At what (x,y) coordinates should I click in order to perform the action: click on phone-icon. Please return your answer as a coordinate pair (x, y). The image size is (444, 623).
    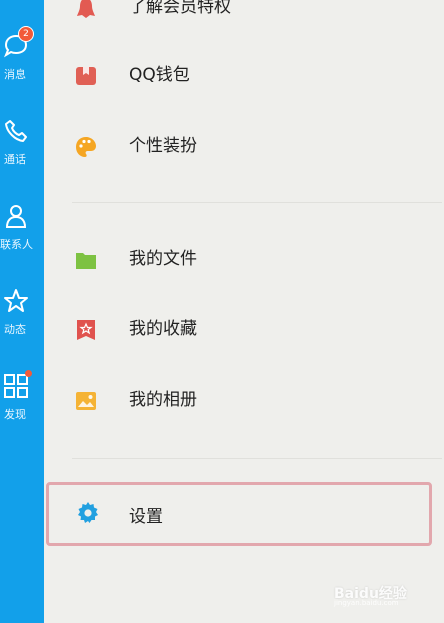
    Looking at the image, I should click on (16, 131).